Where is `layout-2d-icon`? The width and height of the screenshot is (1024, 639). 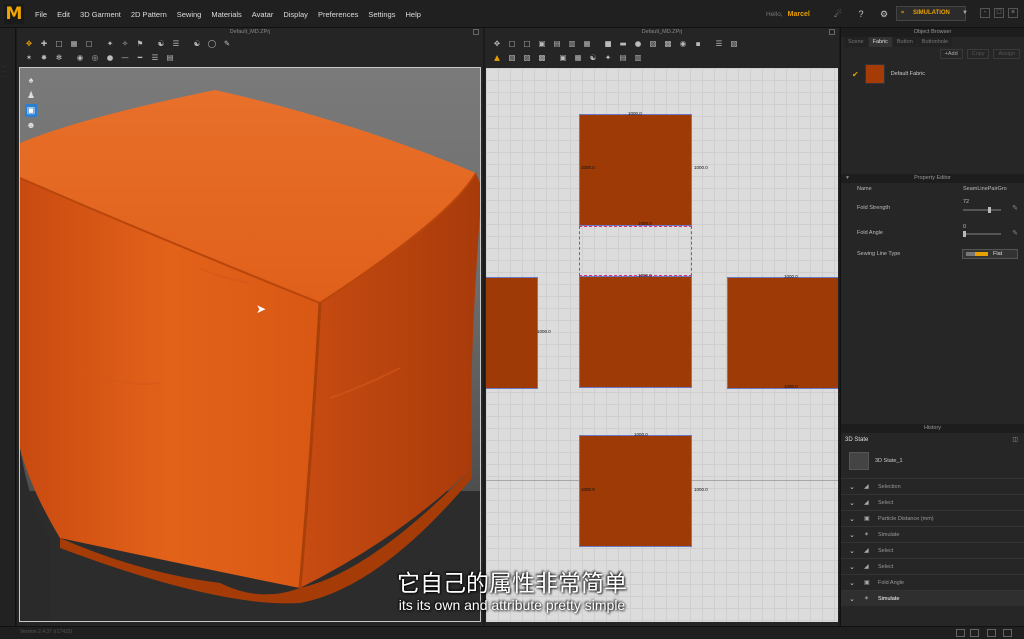
layout-2d-icon is located at coordinates (1007, 633).